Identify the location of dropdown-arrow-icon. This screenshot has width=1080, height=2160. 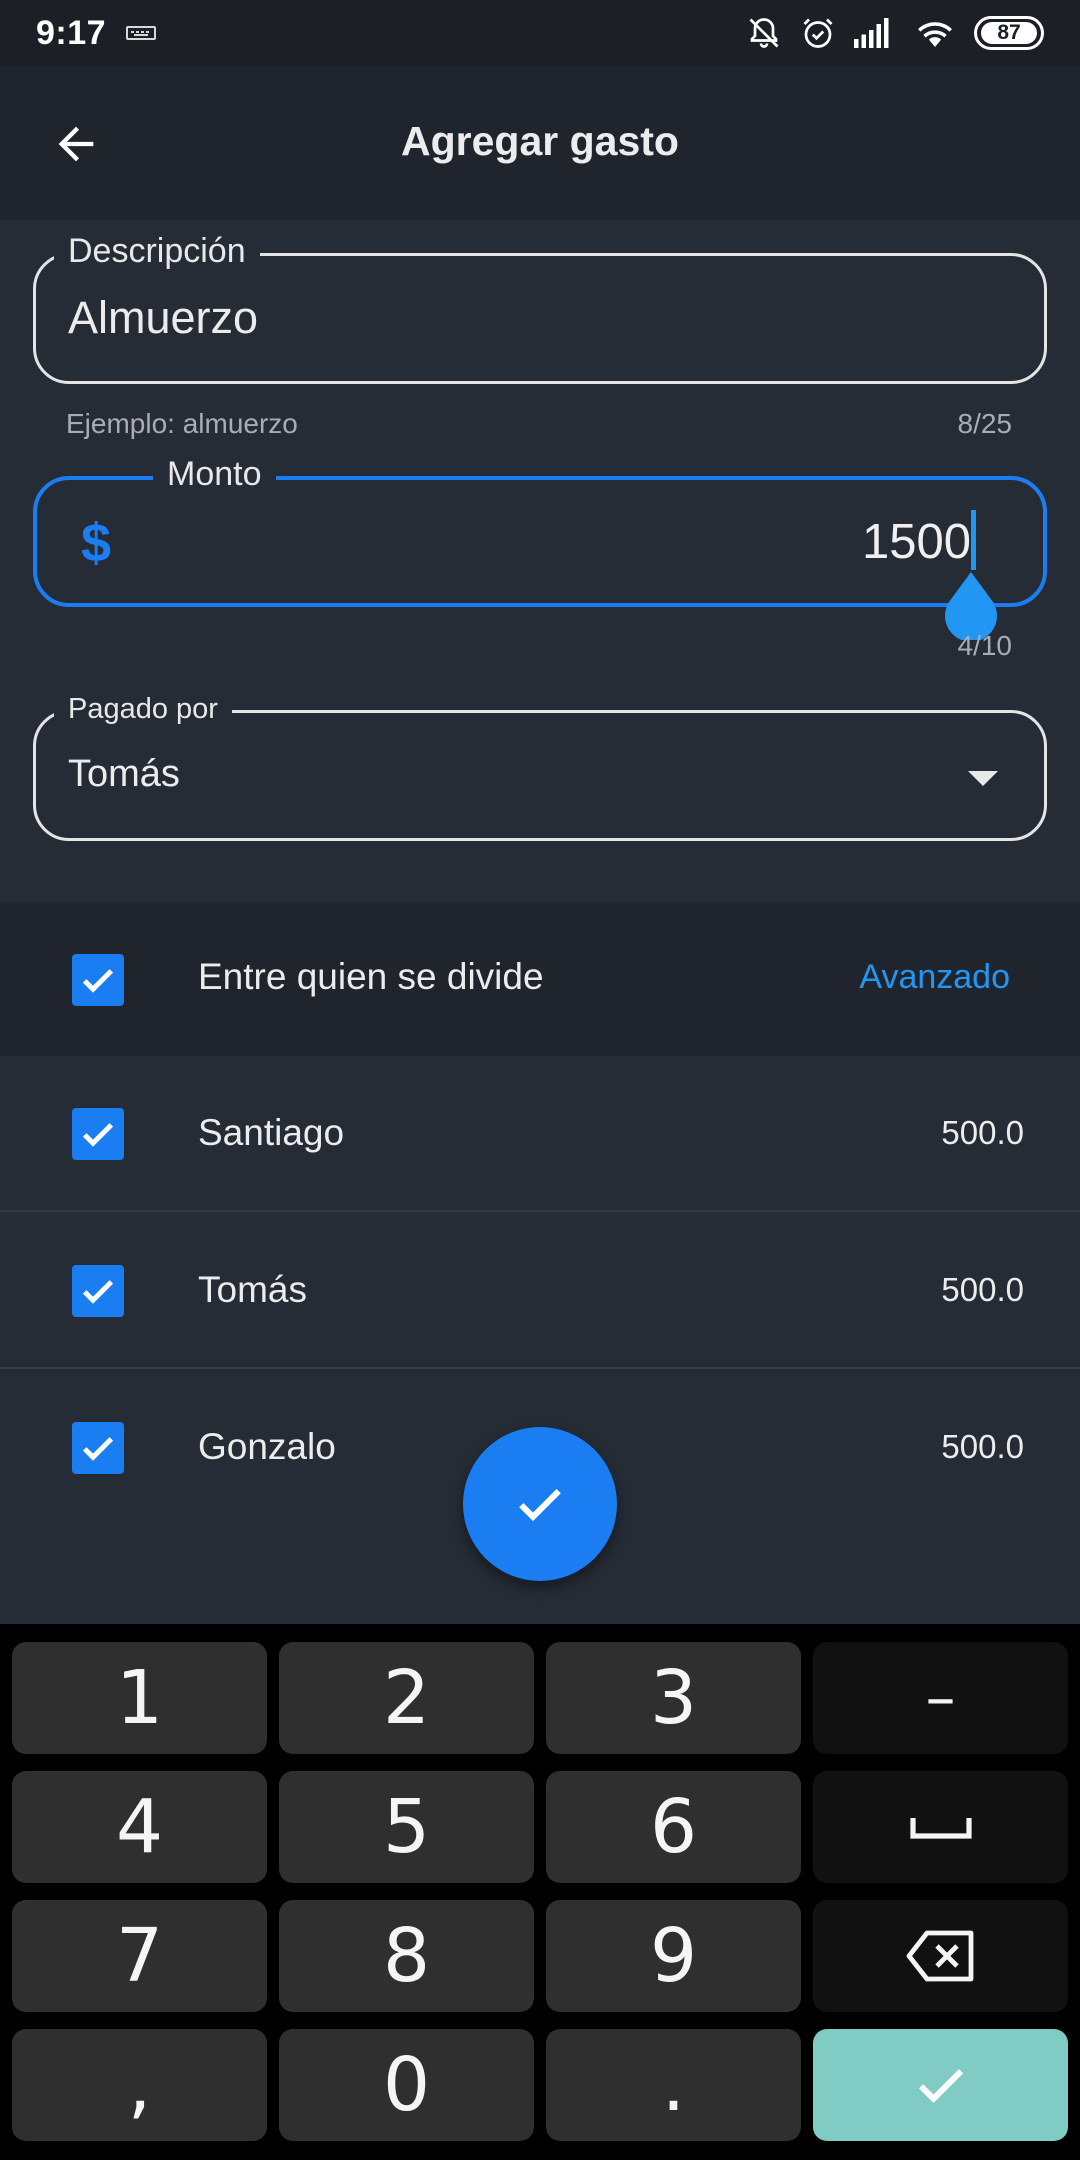
(983, 778).